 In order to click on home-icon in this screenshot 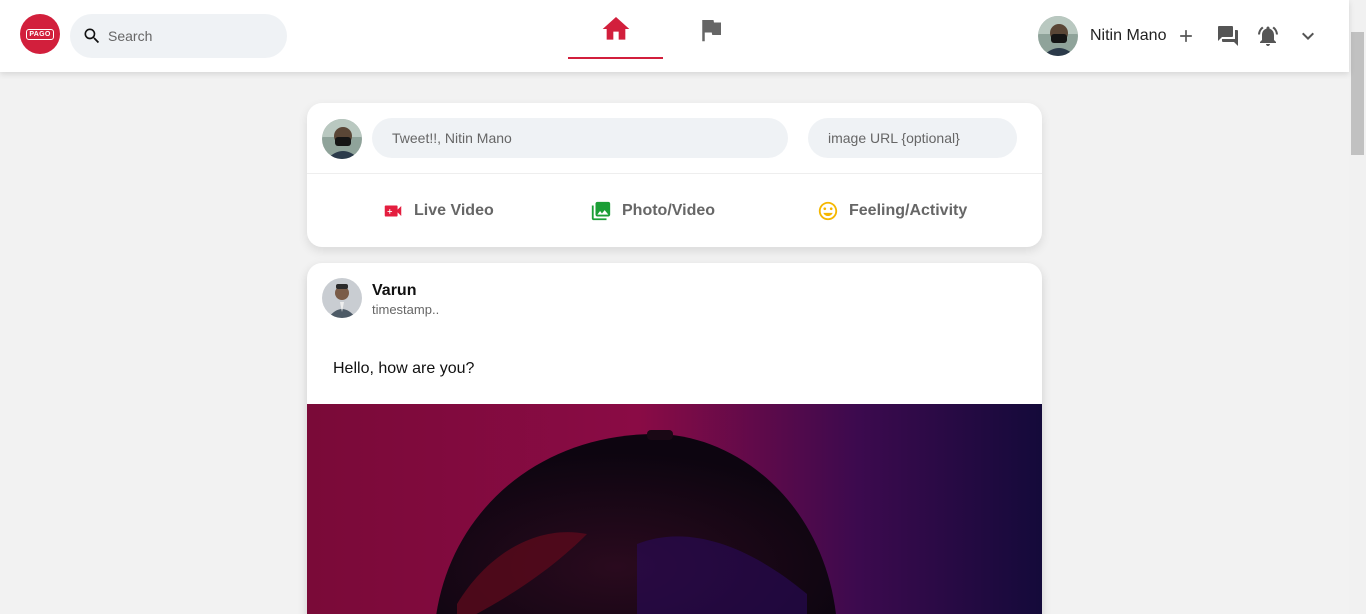, I will do `click(615, 28)`.